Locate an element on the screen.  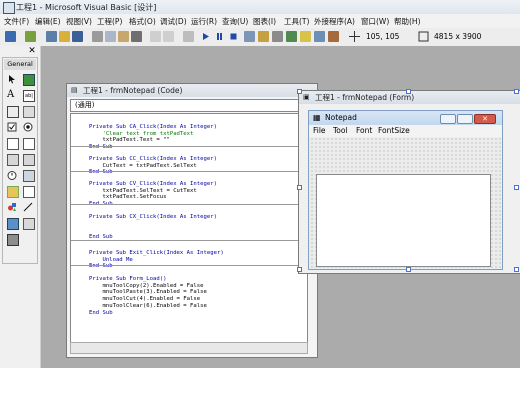
code-line: Private Sub CX_Click(Index As Integer) is located at coordinates (153, 216).